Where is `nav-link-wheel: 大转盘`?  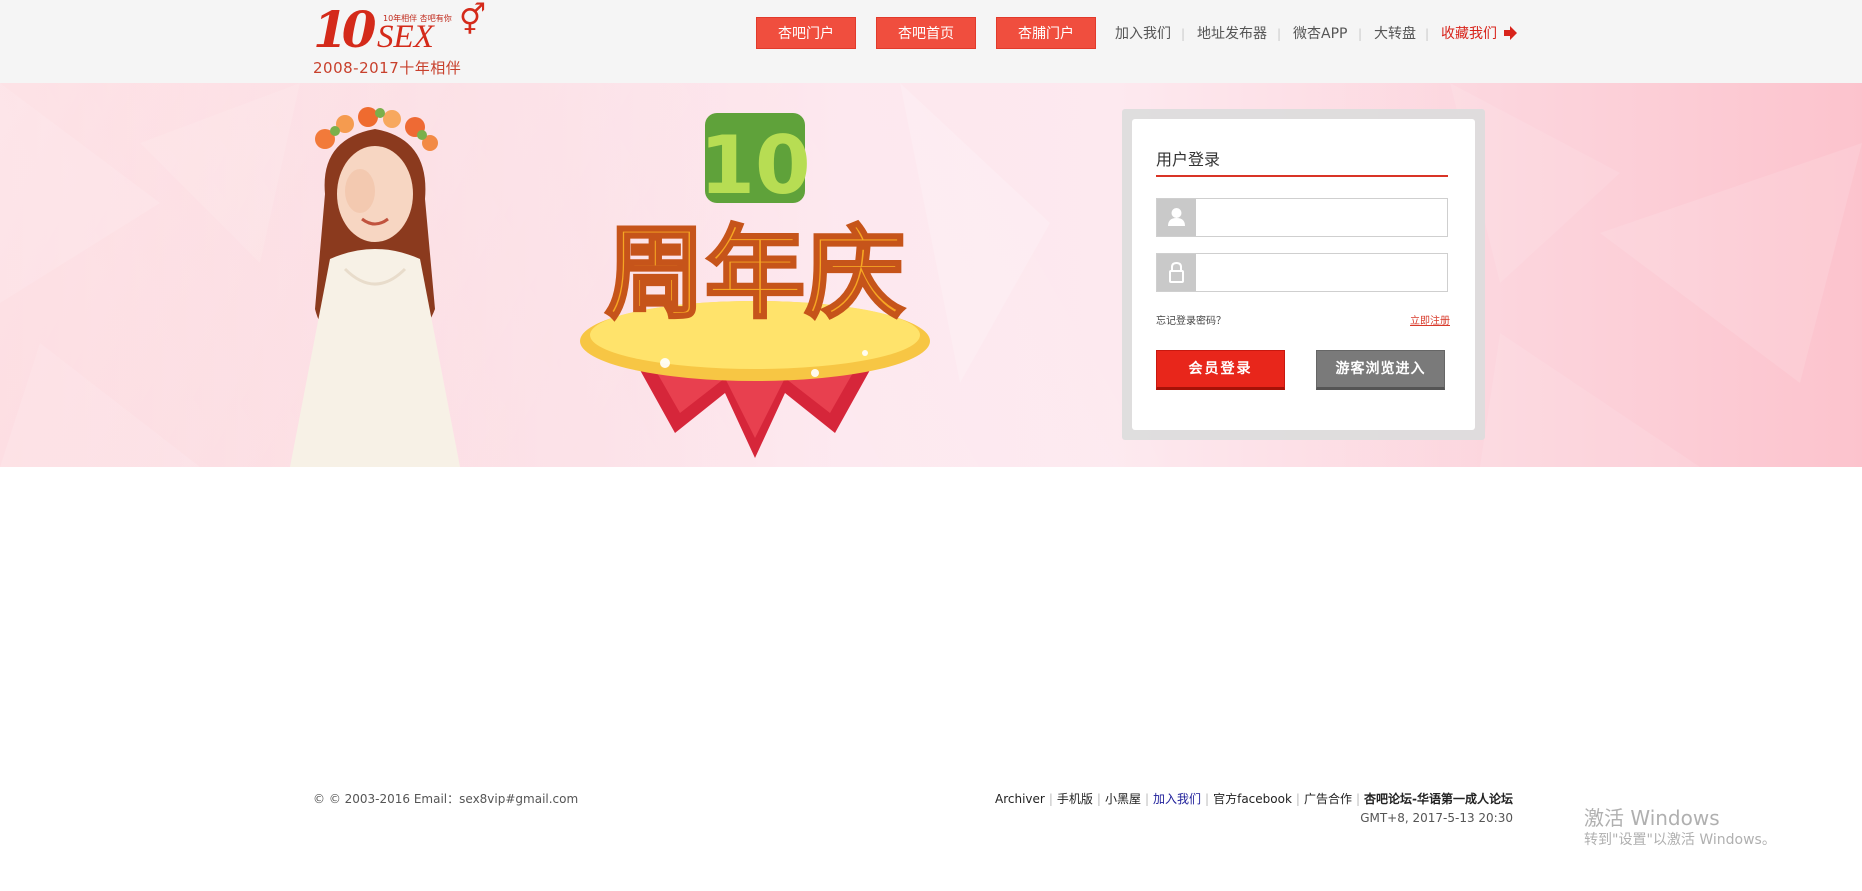
nav-link-wheel: 大转盘 is located at coordinates (1395, 34).